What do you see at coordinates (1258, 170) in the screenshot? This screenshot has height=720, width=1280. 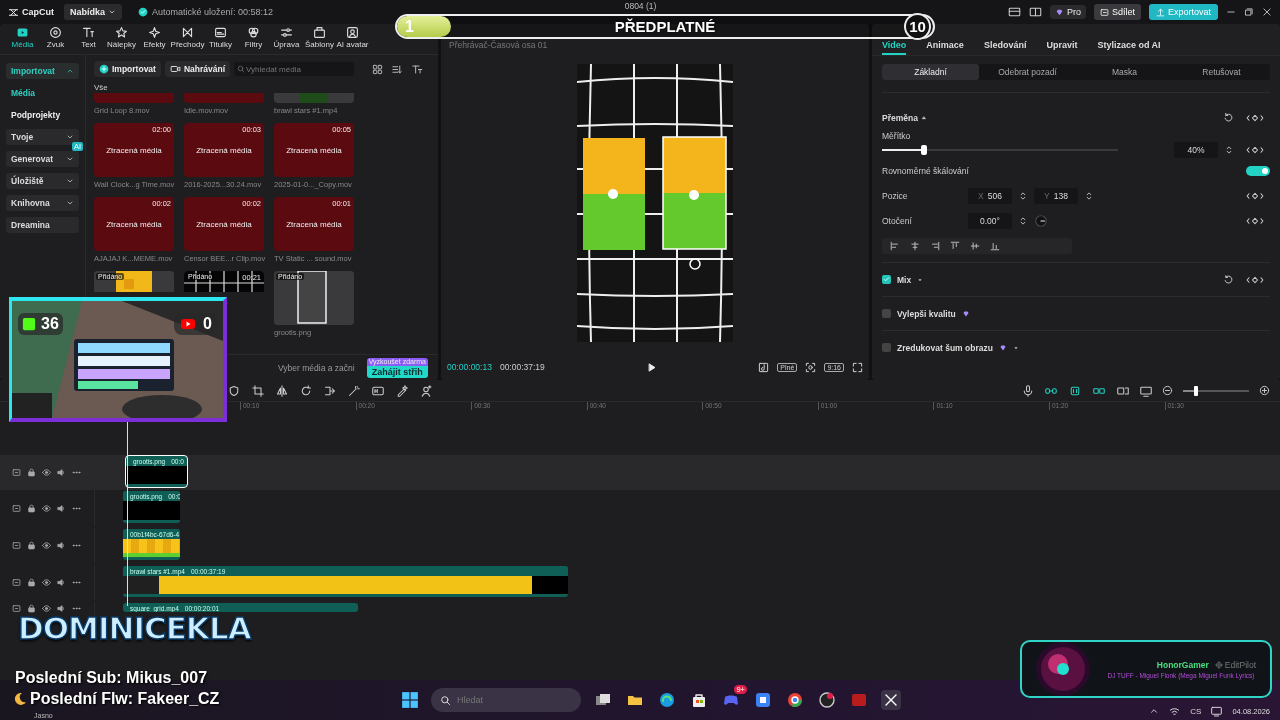 I see `toggle-switch` at bounding box center [1258, 170].